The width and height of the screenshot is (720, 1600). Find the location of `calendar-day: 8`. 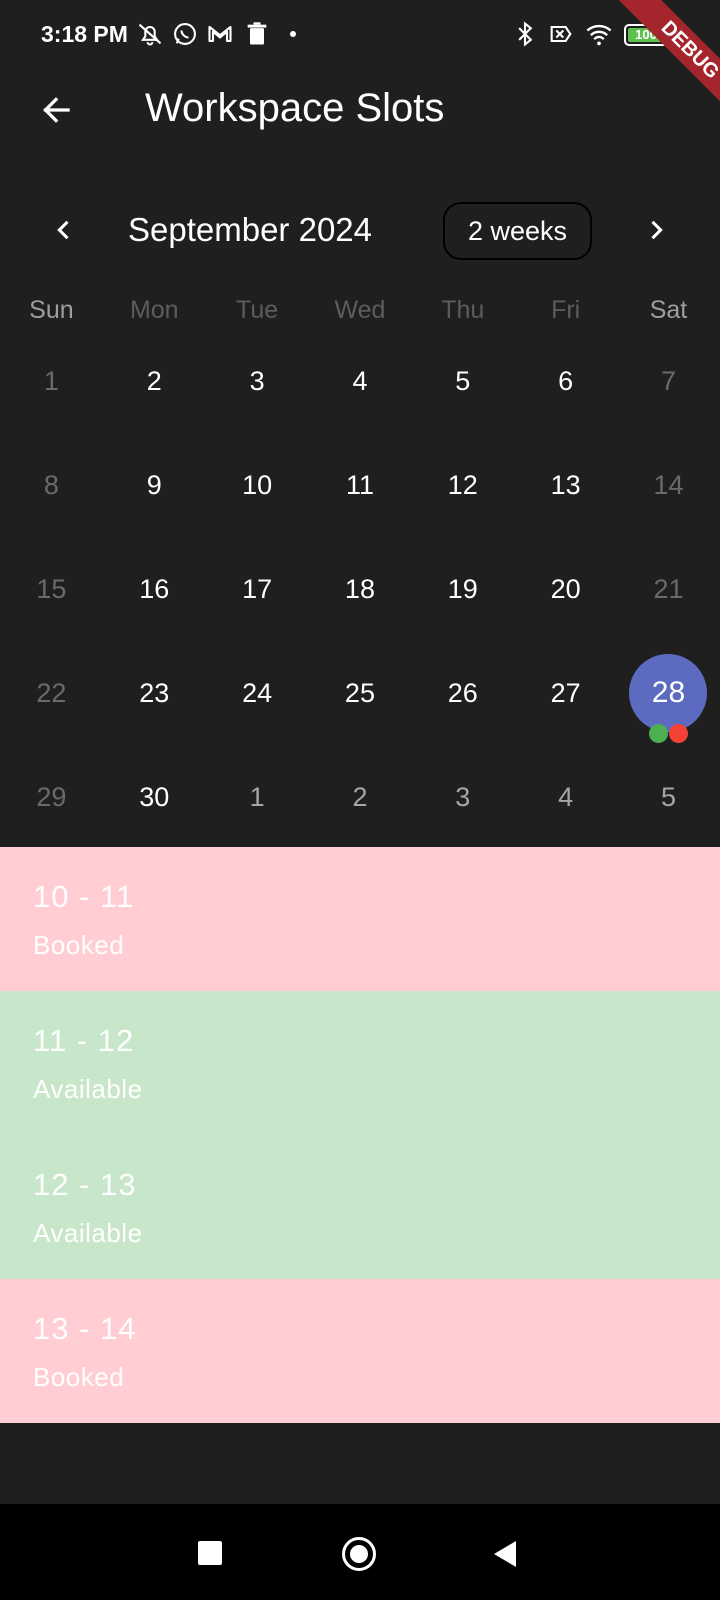

calendar-day: 8 is located at coordinates (51, 485).